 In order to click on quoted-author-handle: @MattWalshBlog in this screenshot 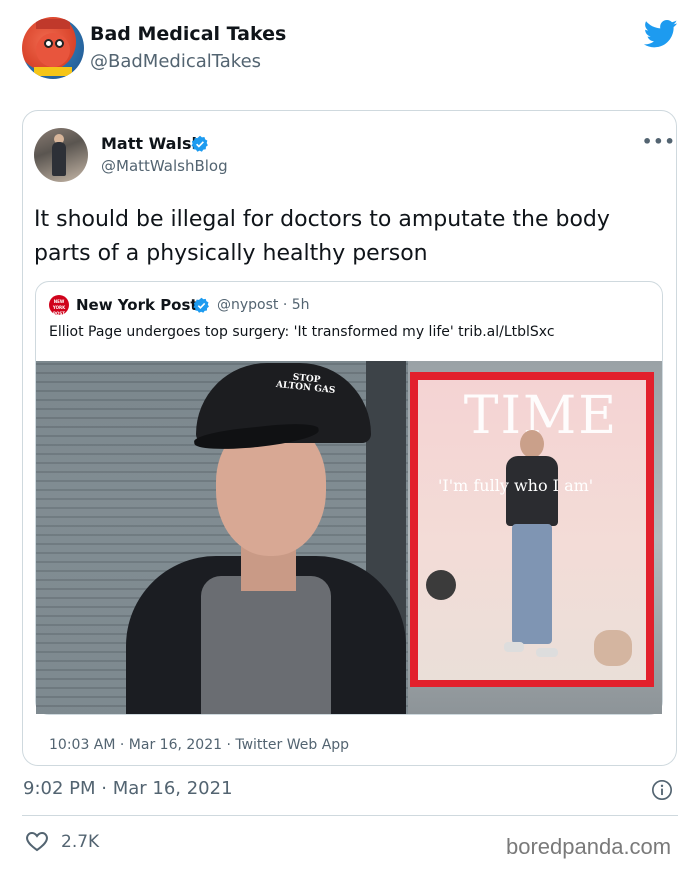, I will do `click(164, 166)`.